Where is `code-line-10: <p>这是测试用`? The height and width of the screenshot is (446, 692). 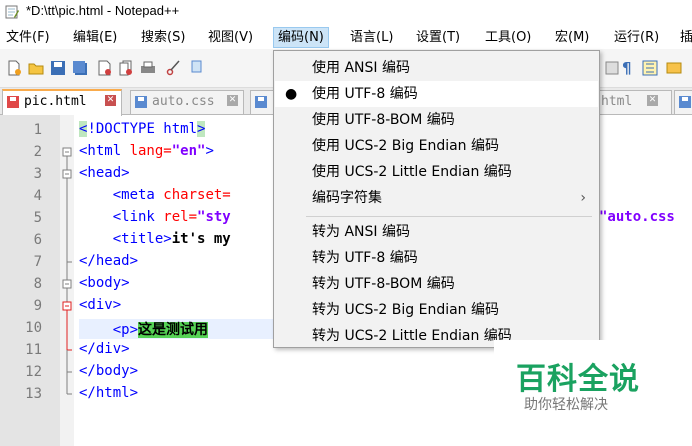
code-line-10: <p>这是测试用 is located at coordinates (176, 329).